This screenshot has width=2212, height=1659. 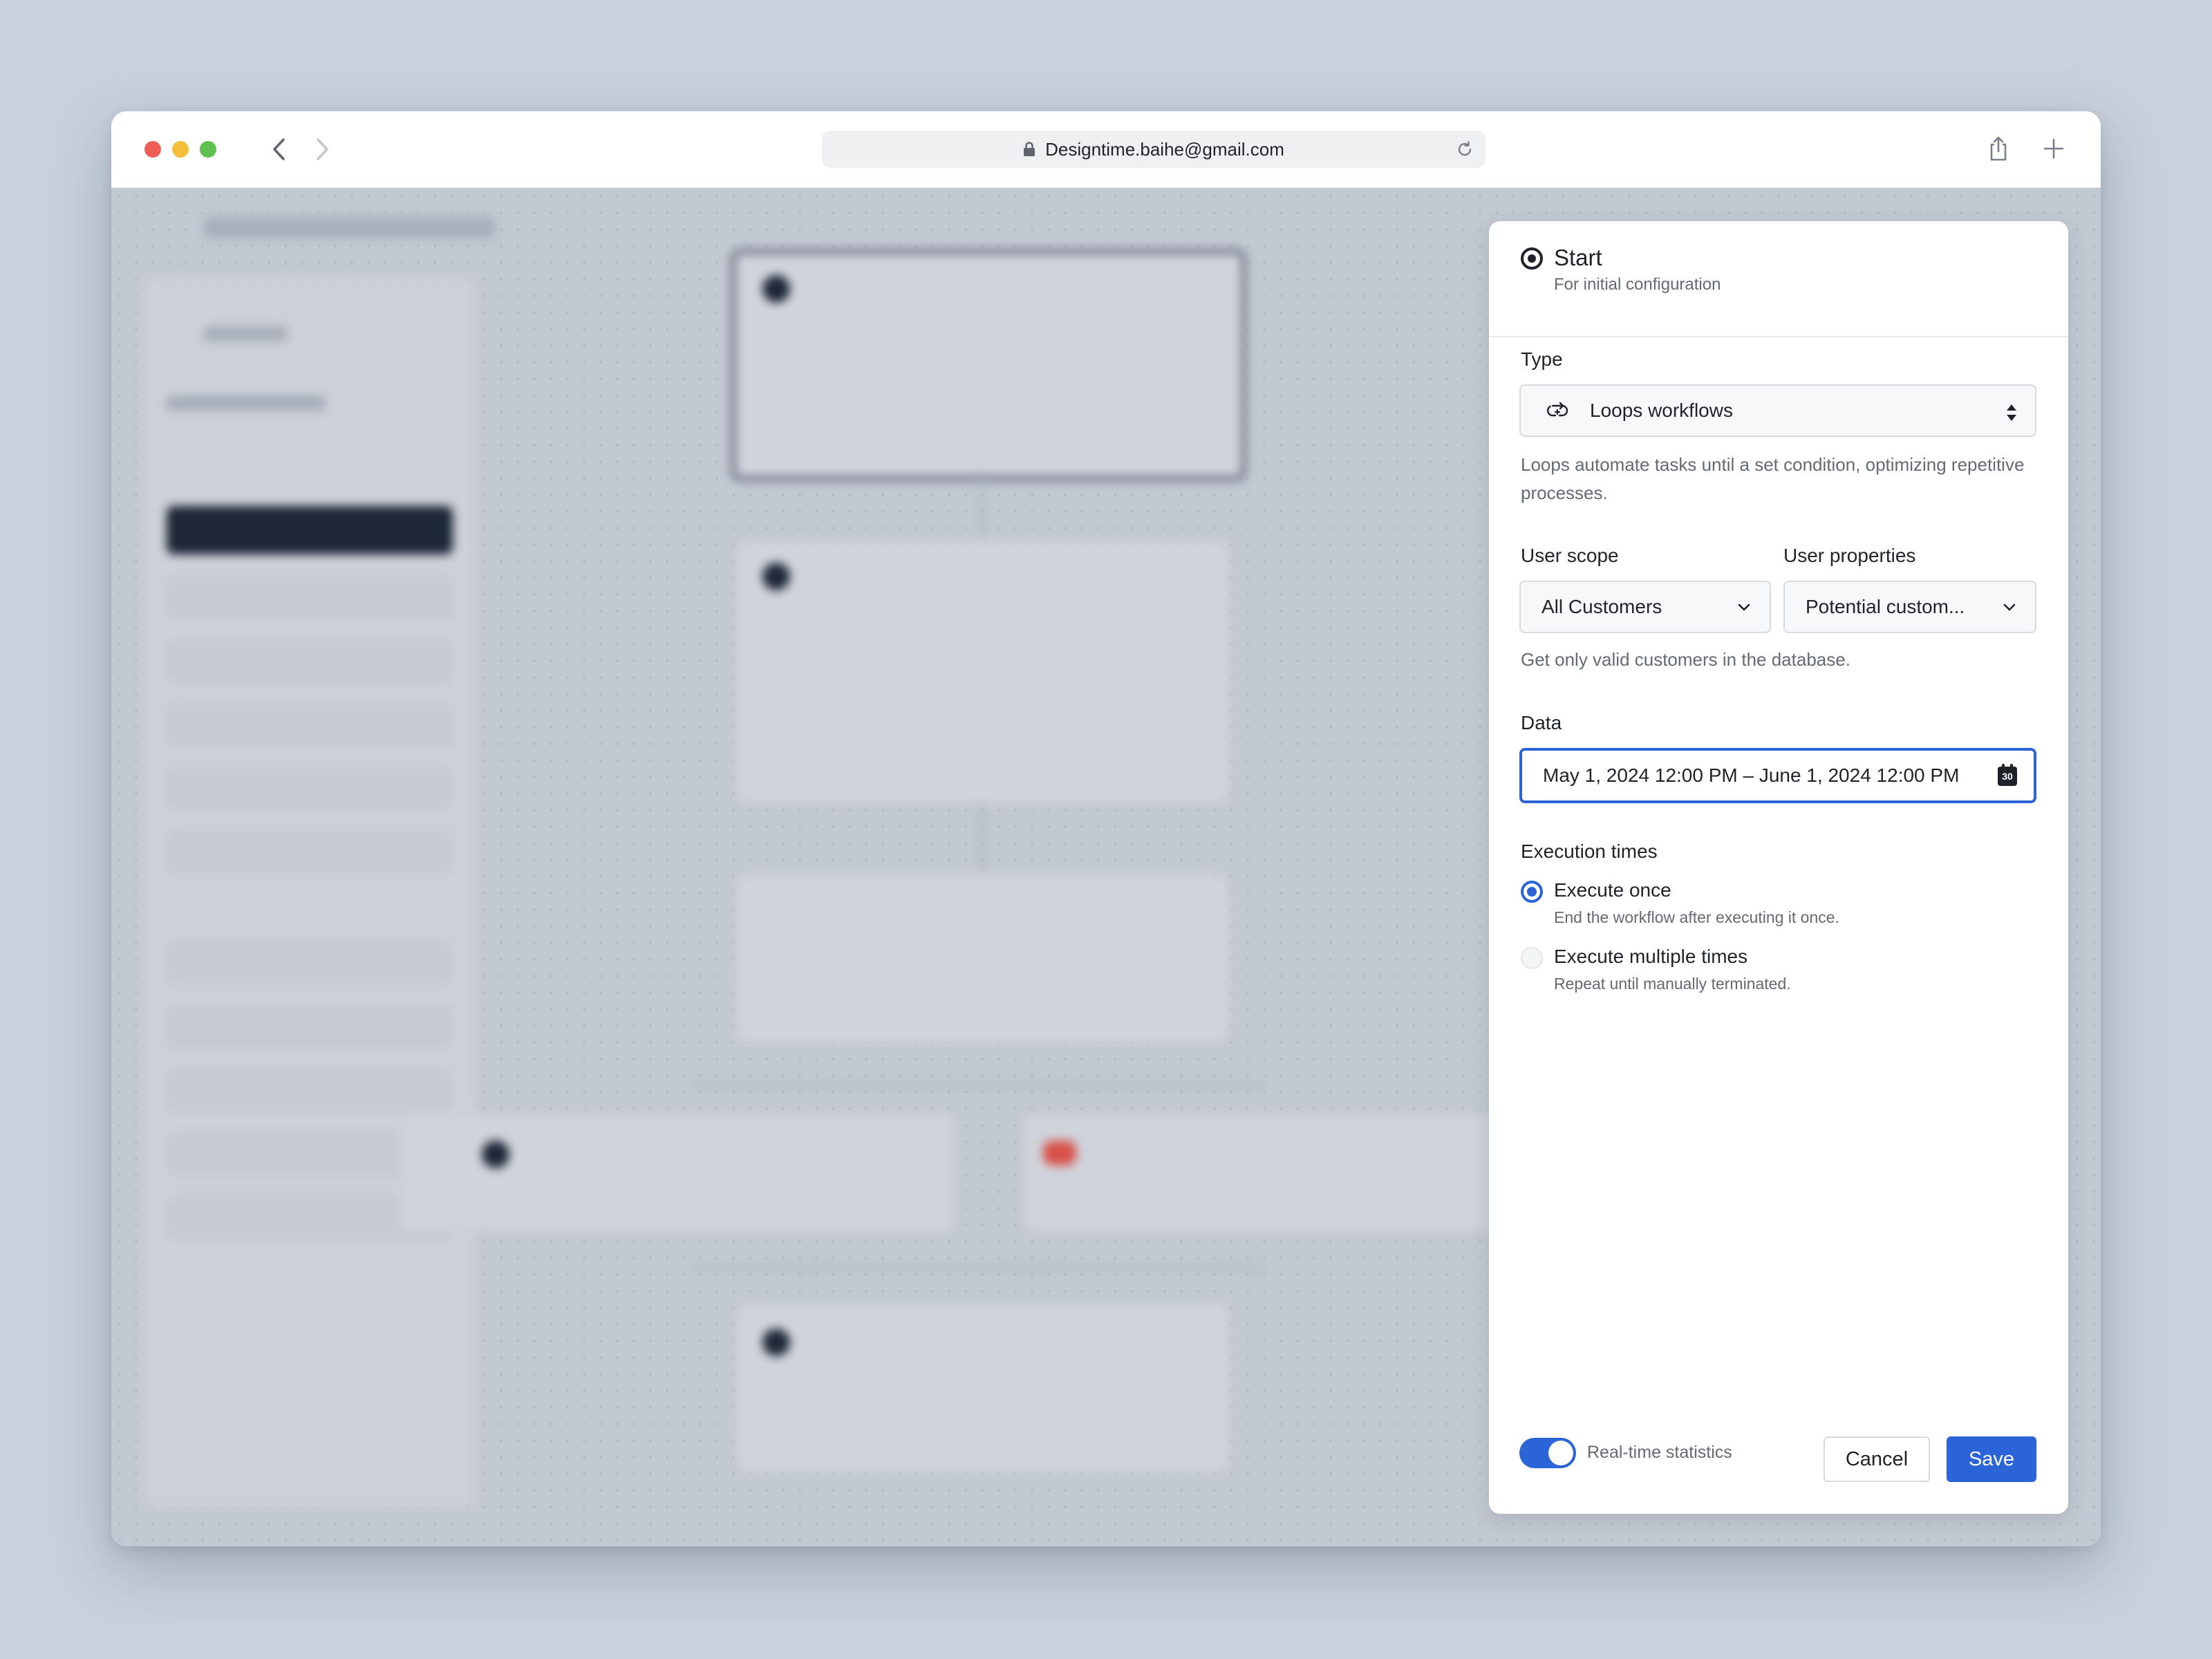 I want to click on type-label: Type, so click(x=1542, y=359).